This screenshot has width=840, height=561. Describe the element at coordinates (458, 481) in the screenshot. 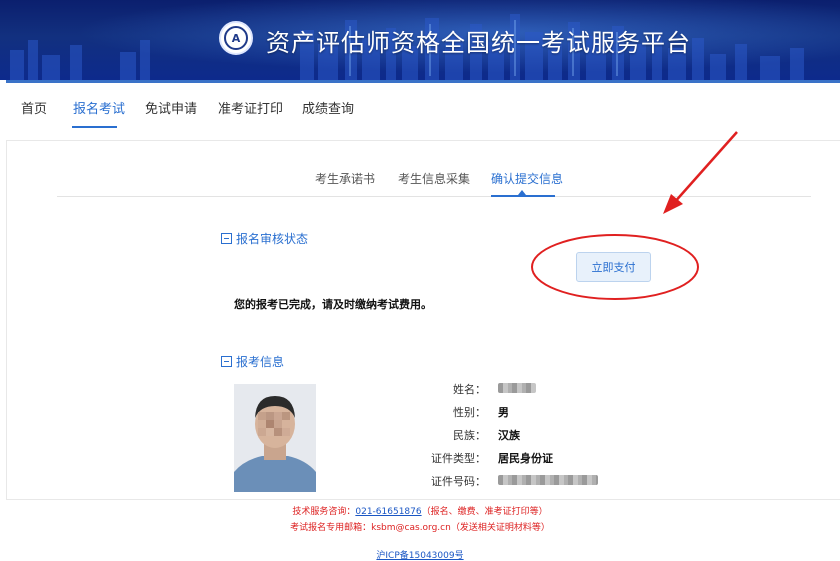

I see `info-label-id-number: 证件号码：` at that location.